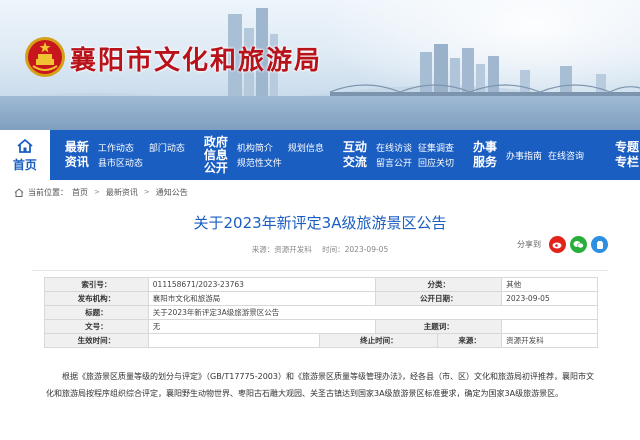  Describe the element at coordinates (96, 284) in the screenshot. I see `index-key: 索引号：` at that location.